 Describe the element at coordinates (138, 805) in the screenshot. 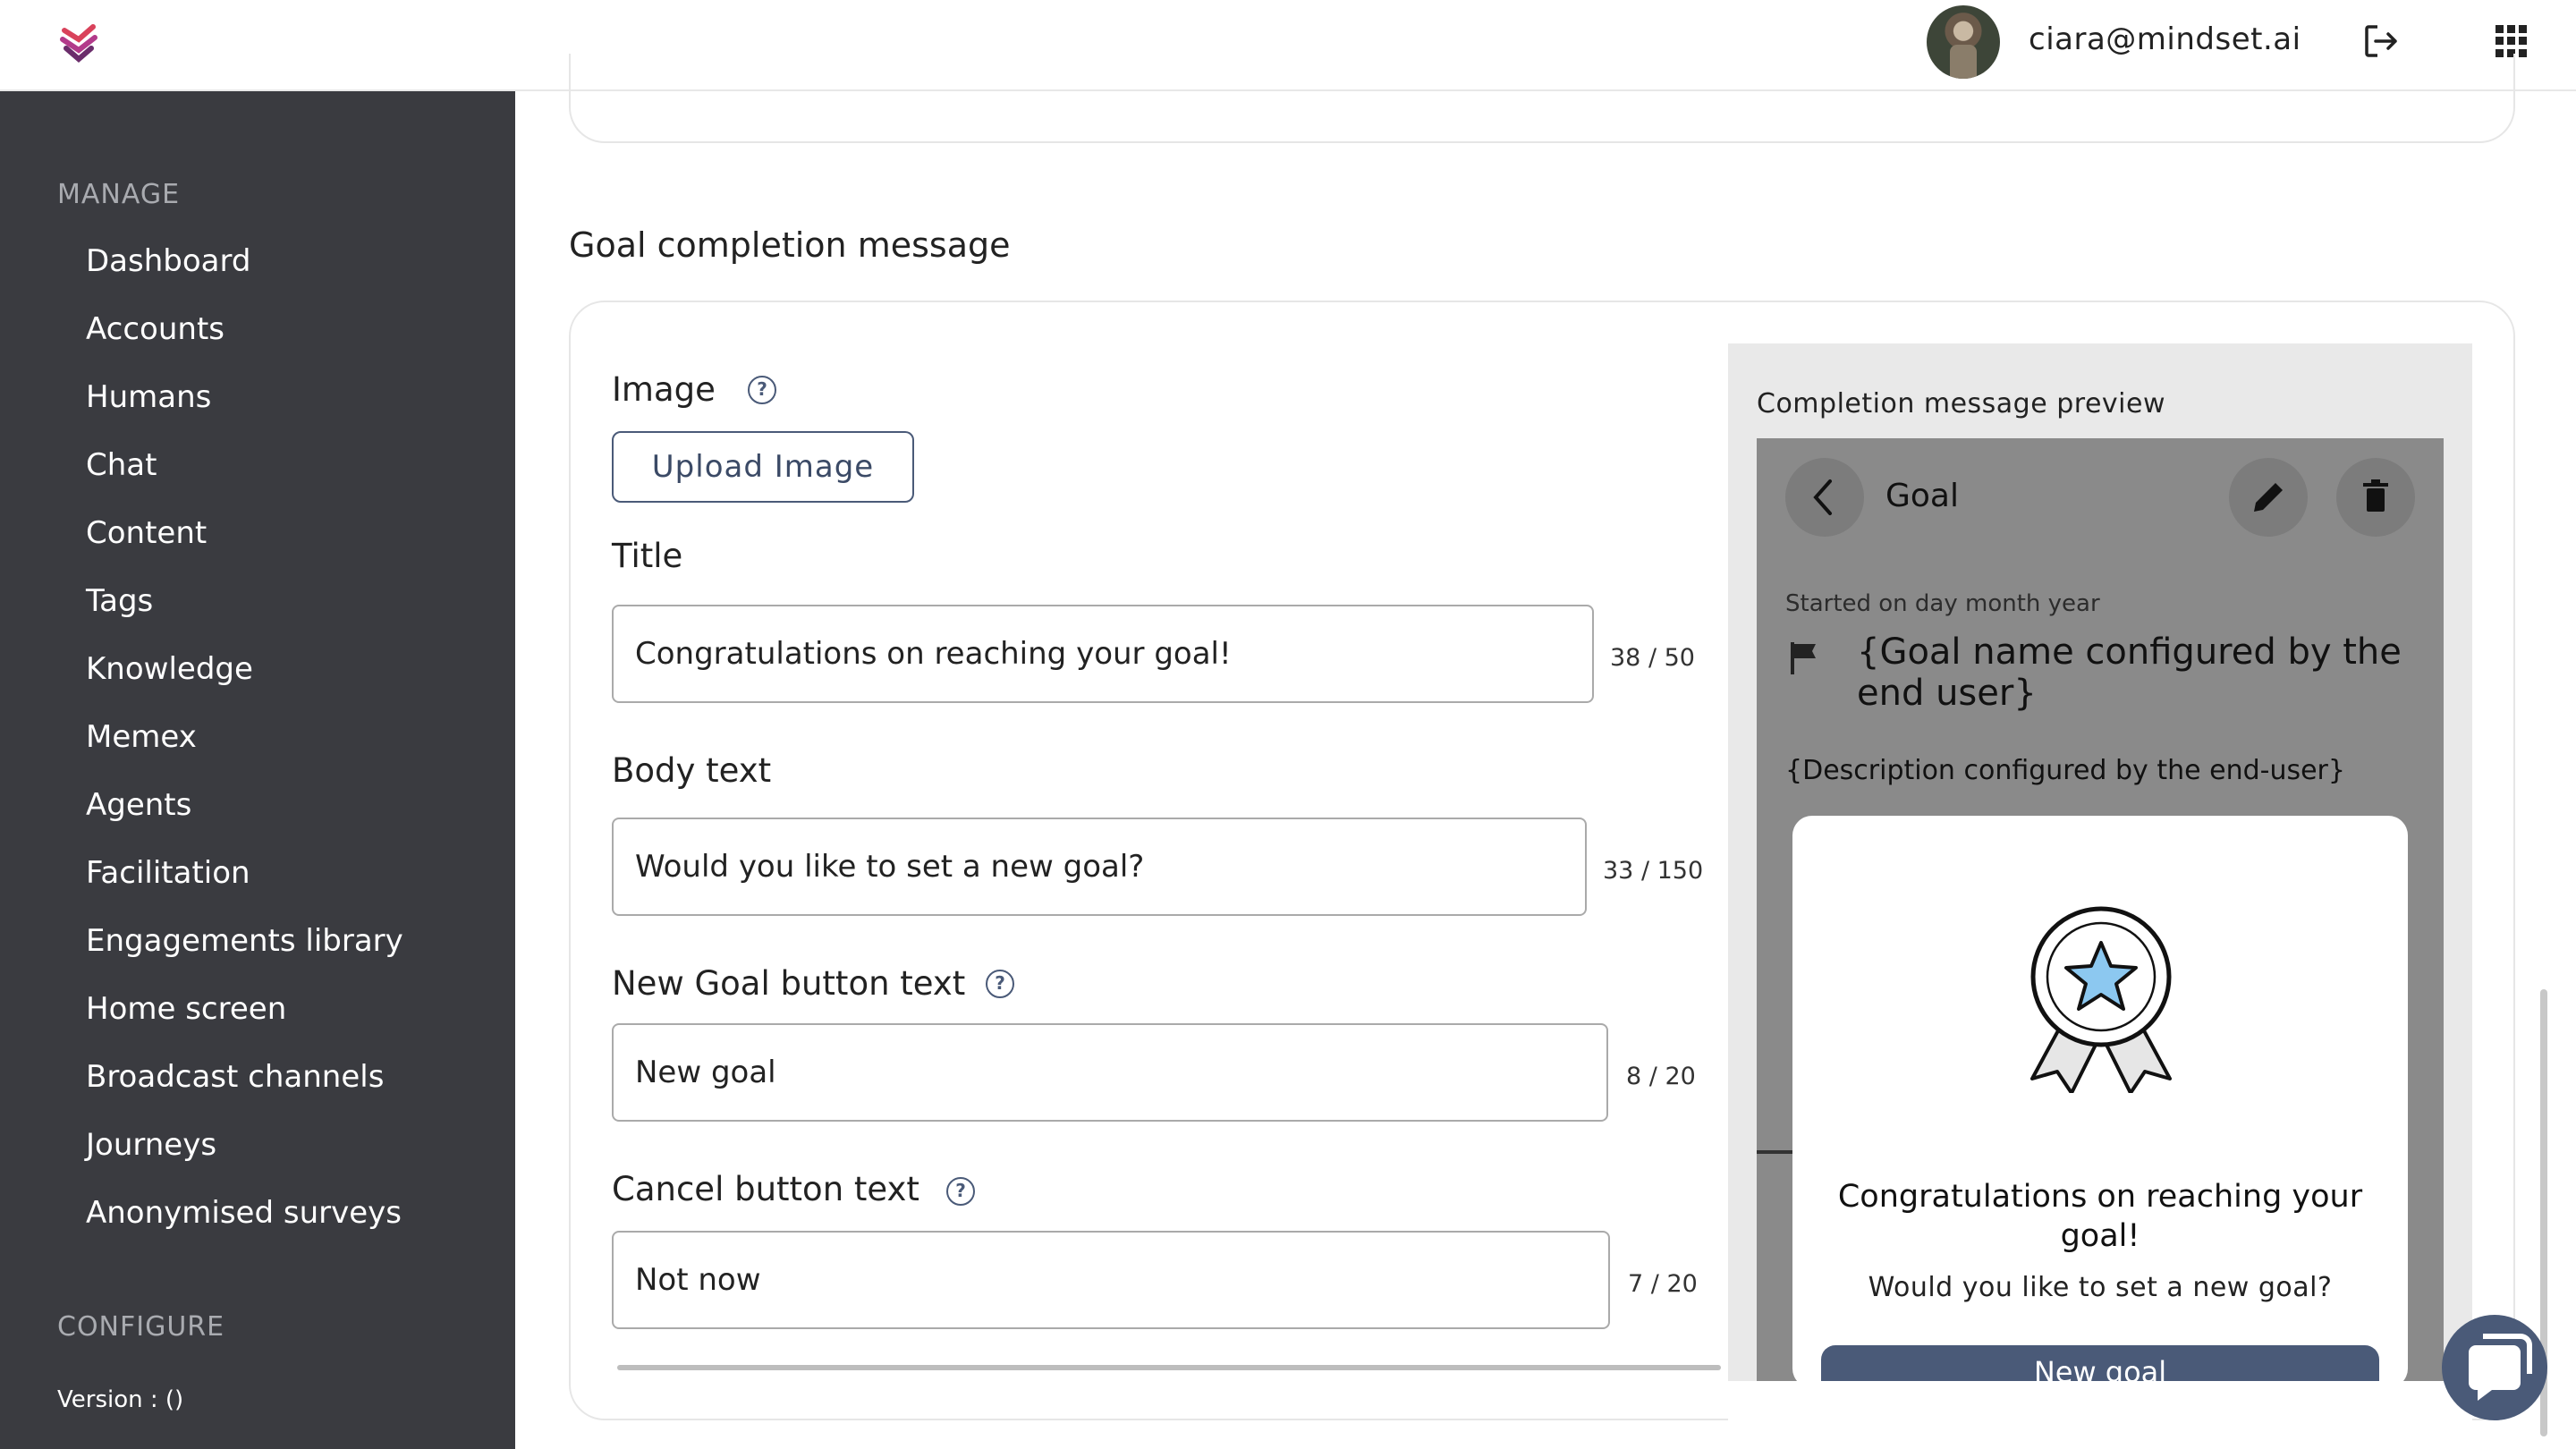

I see `sidebar-item-agents: Agents` at that location.